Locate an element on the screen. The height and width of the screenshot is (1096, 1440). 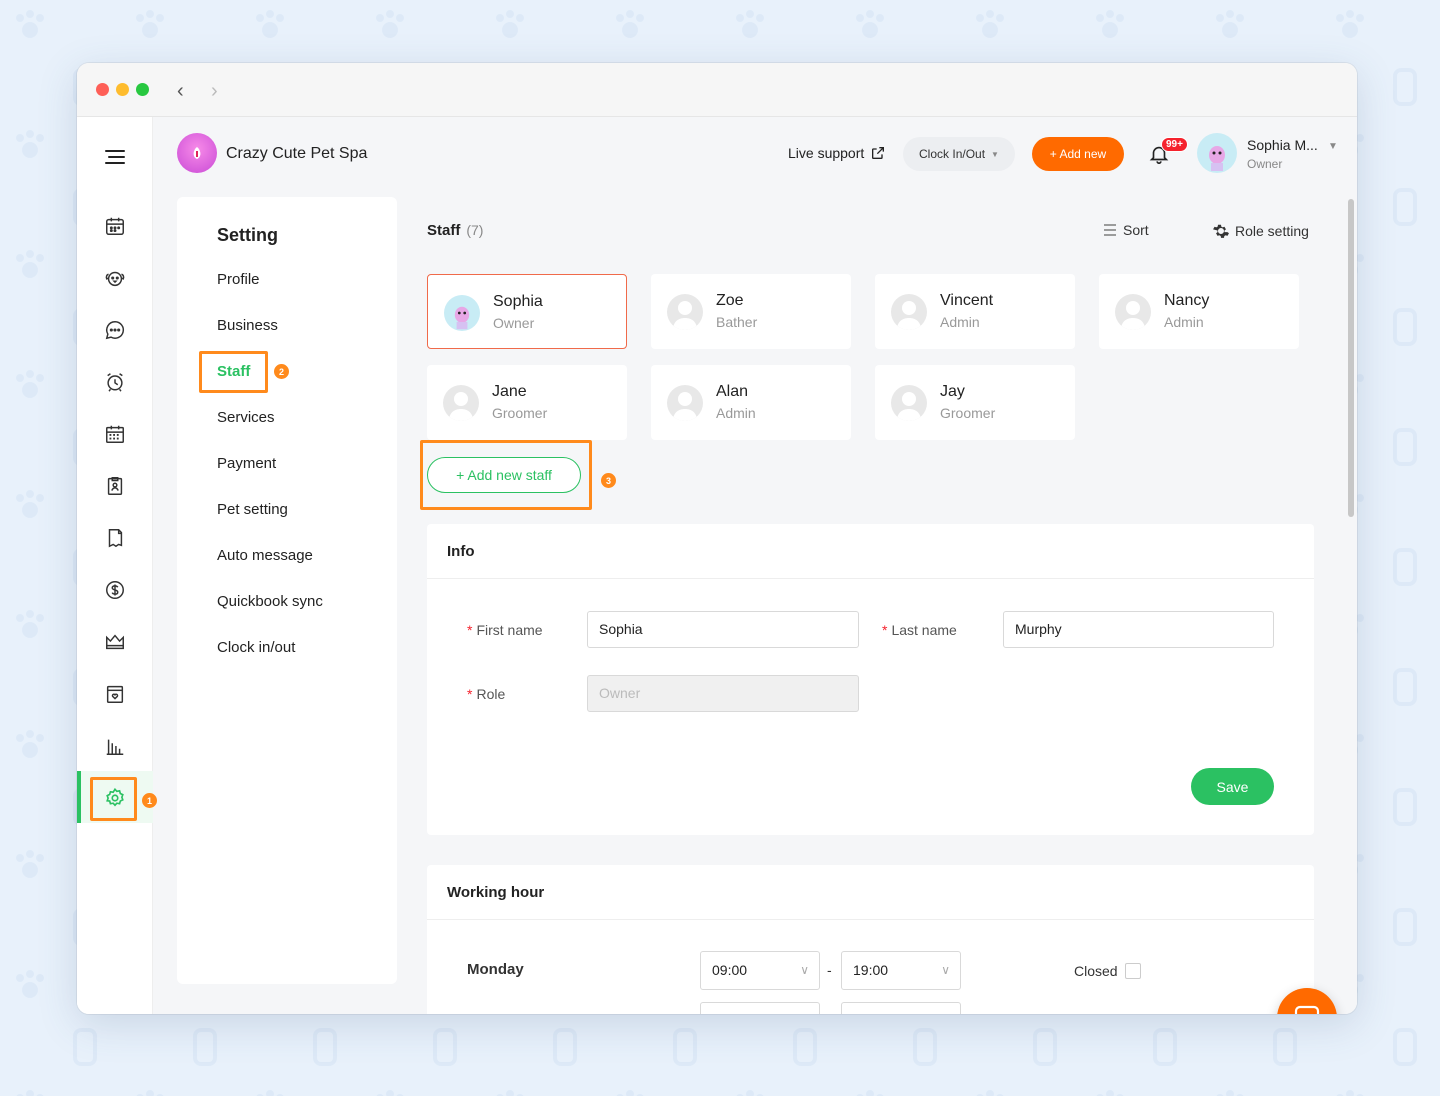
last-name-label: * Last name is located at coordinates (919, 630).